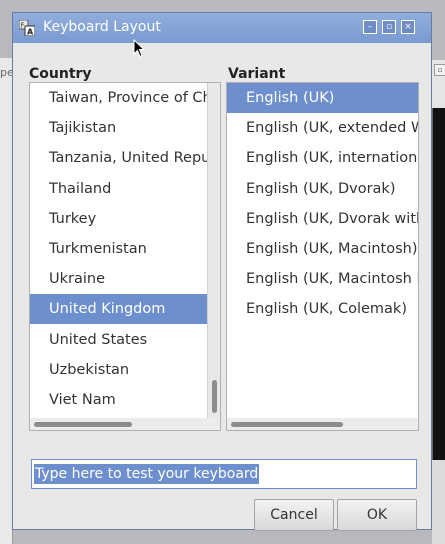 The width and height of the screenshot is (445, 544). What do you see at coordinates (408, 27) in the screenshot?
I see `close-button: ×` at bounding box center [408, 27].